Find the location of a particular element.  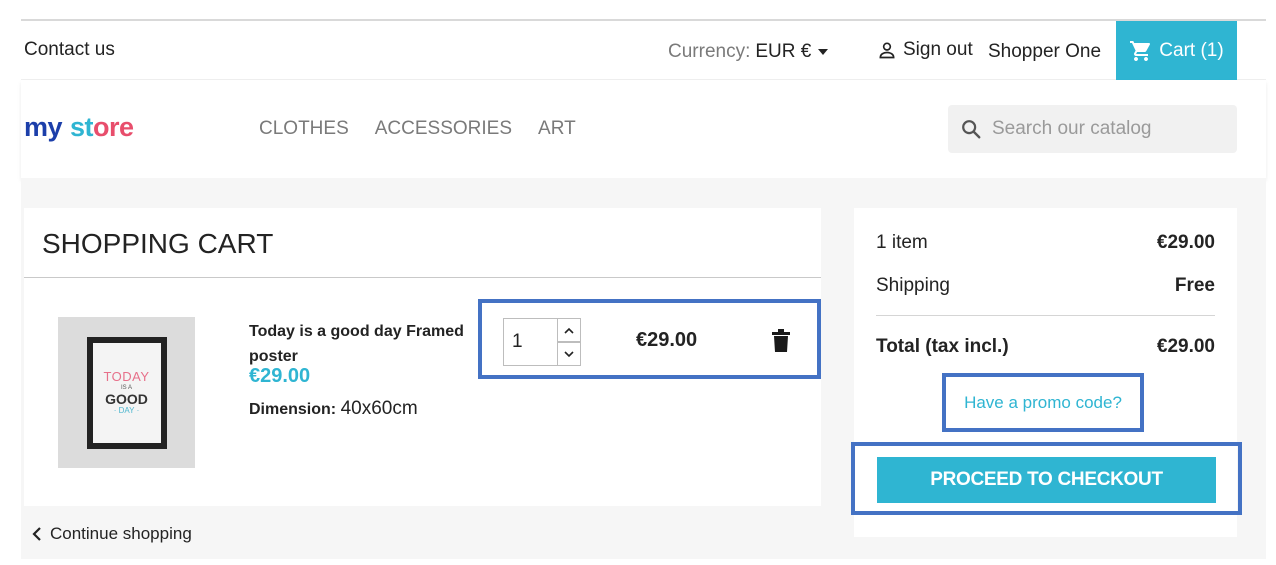

currency-selector: Currency: EUR € is located at coordinates (748, 52).